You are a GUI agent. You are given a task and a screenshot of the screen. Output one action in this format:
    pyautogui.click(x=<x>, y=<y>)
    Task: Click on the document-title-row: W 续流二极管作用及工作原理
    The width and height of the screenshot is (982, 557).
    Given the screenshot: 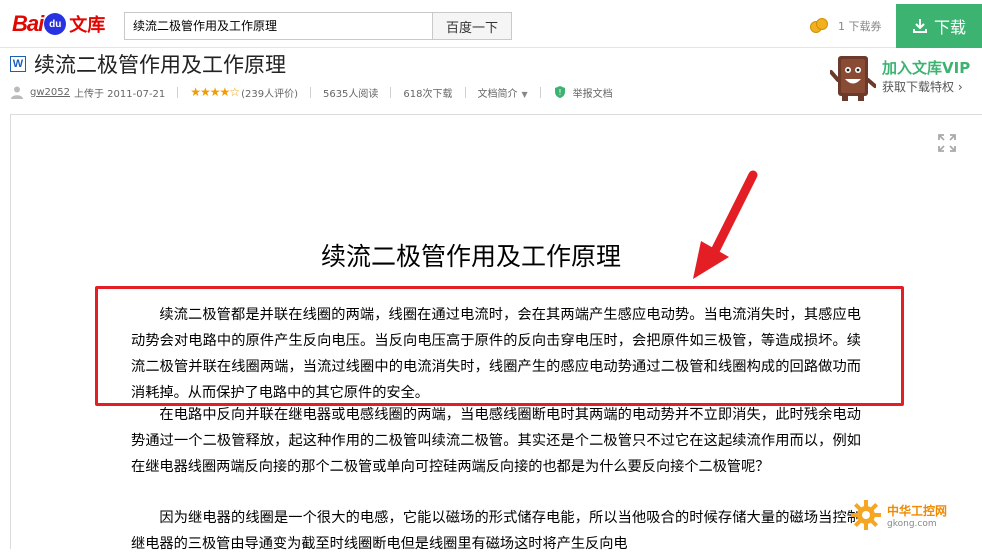 What is the action you would take?
    pyautogui.click(x=148, y=64)
    